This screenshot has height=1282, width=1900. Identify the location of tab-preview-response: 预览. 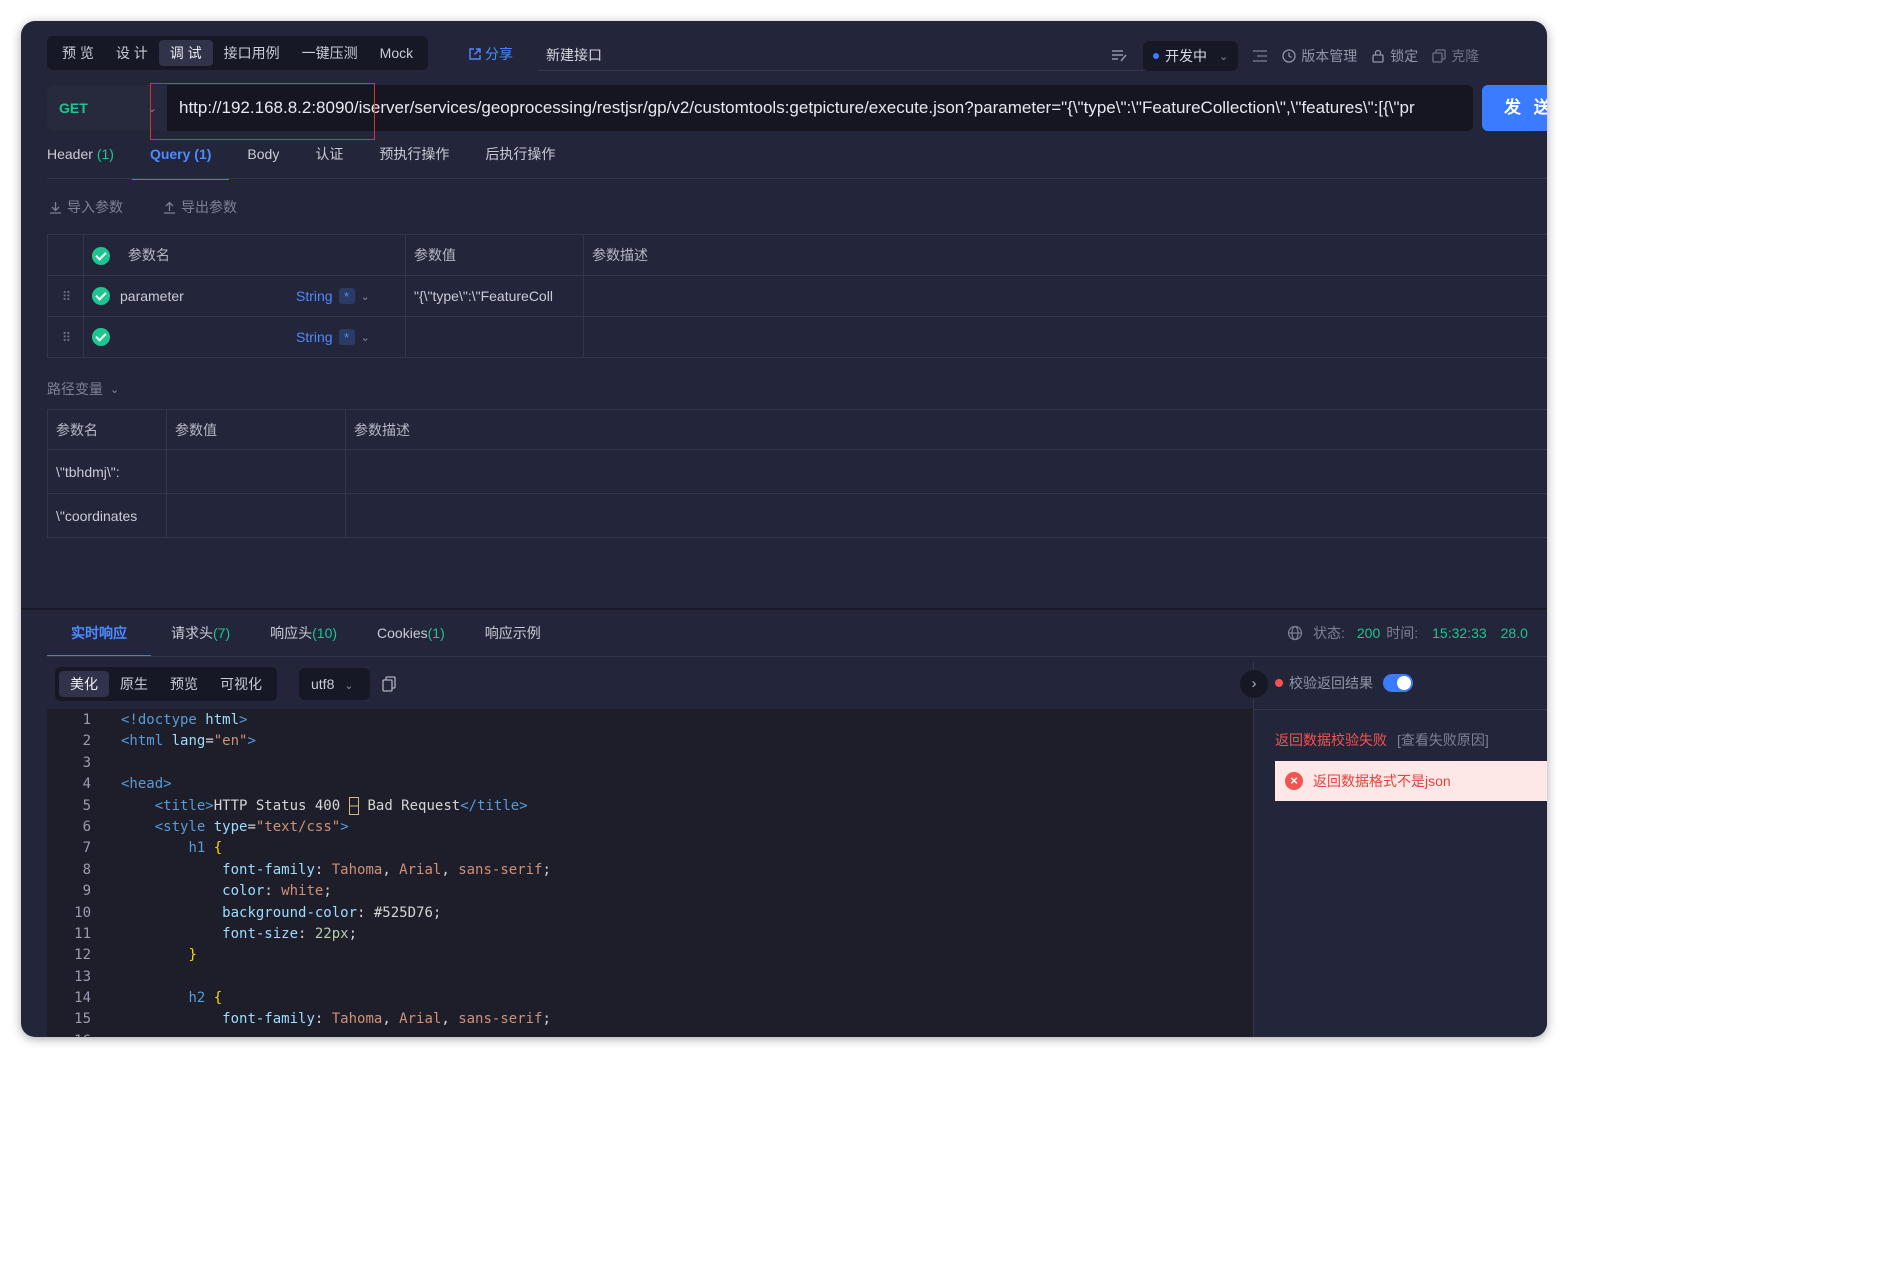
(184, 684).